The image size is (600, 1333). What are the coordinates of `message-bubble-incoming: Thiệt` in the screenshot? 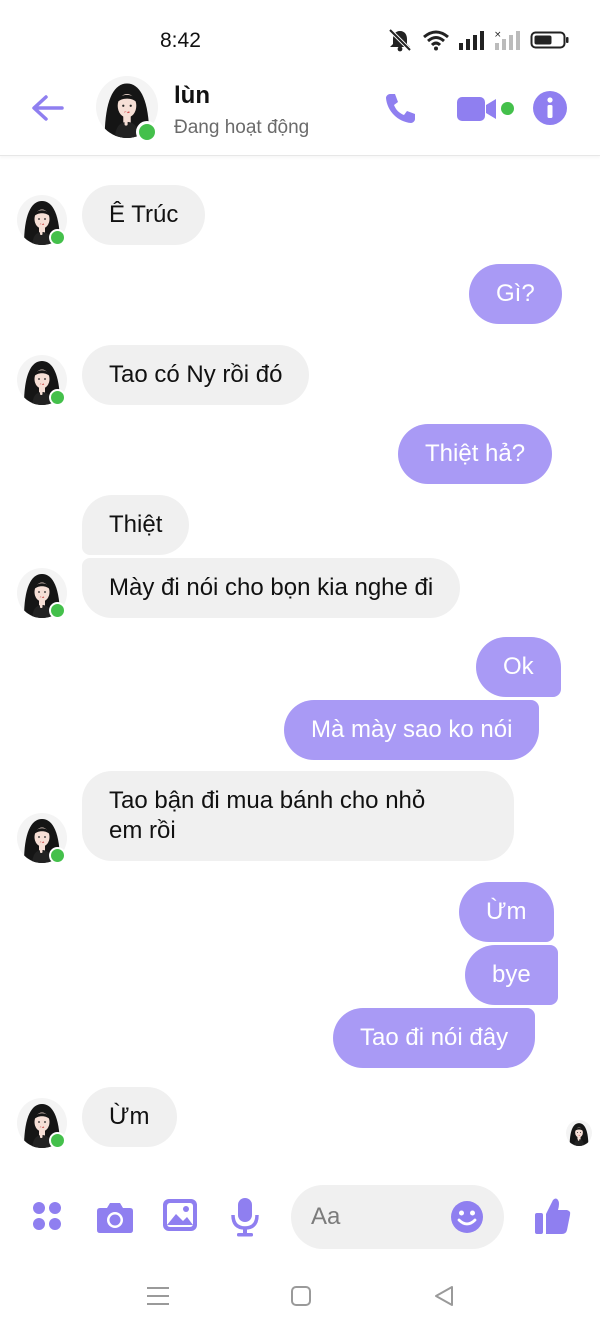 It's located at (136, 525).